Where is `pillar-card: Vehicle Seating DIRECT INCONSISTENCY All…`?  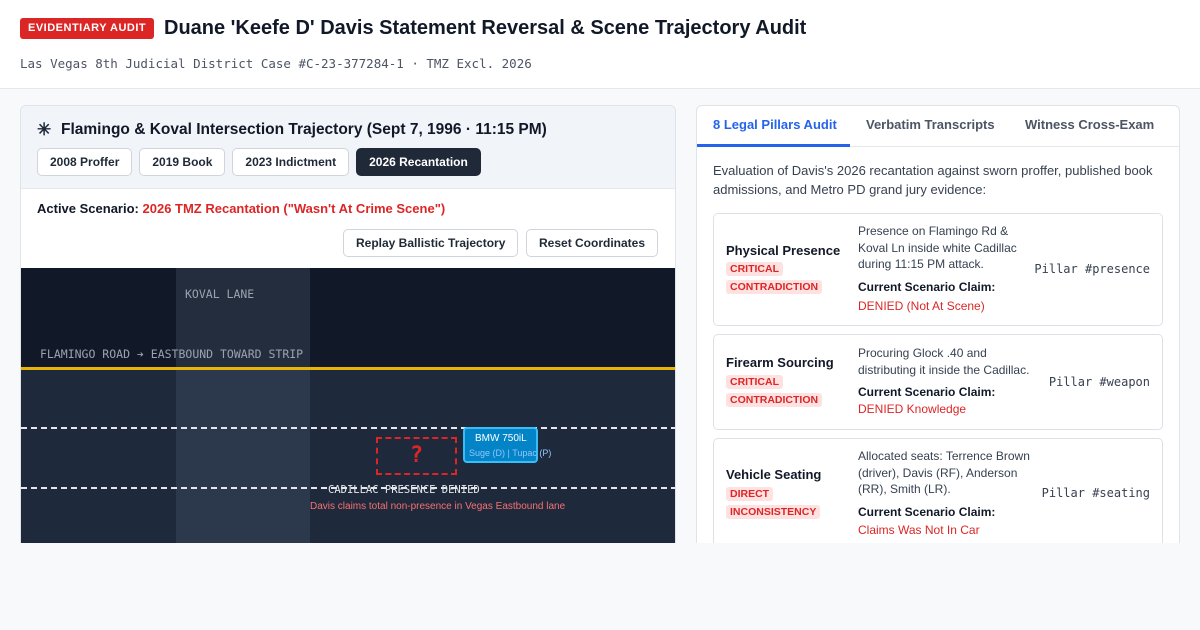 pillar-card: Vehicle Seating DIRECT INCONSISTENCY All… is located at coordinates (938, 495).